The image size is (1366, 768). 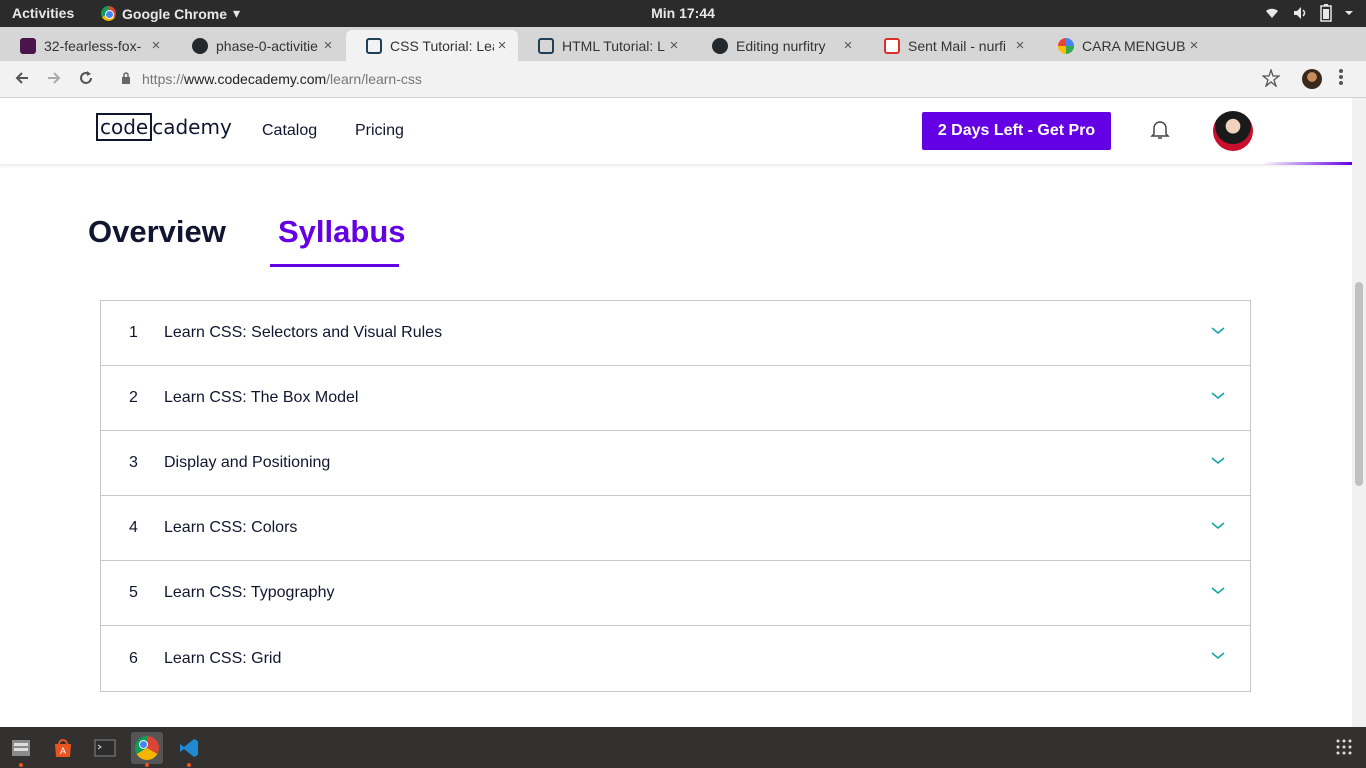 I want to click on module-title: Display and Positioning, so click(x=247, y=462).